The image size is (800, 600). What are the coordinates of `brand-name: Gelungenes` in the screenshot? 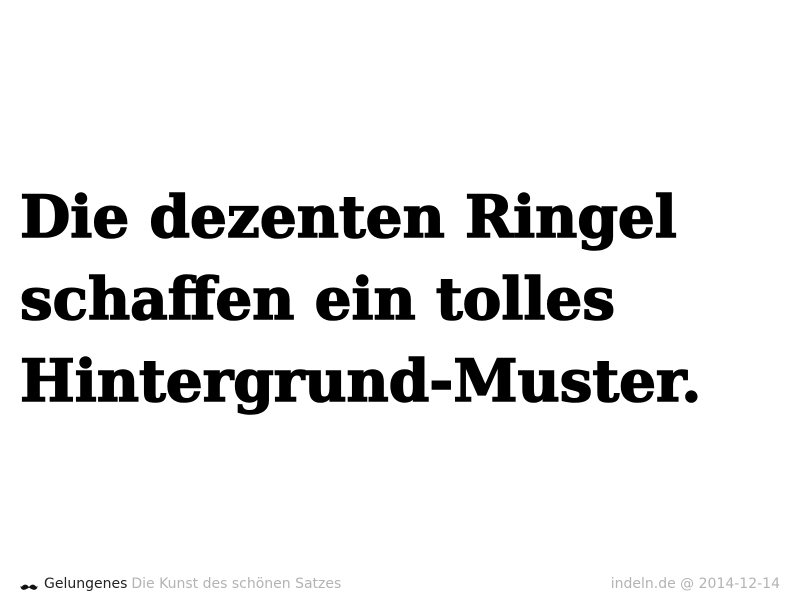 It's located at (86, 584).